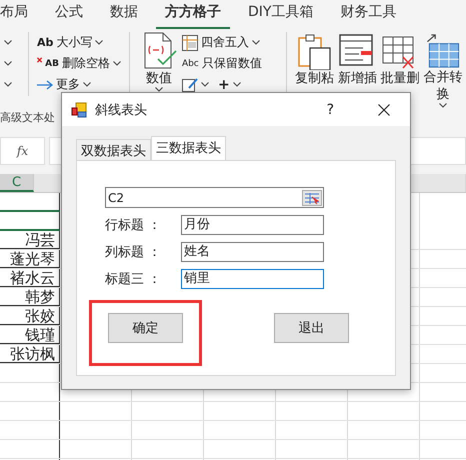  What do you see at coordinates (252, 278) in the screenshot?
I see `input-field: 销里` at bounding box center [252, 278].